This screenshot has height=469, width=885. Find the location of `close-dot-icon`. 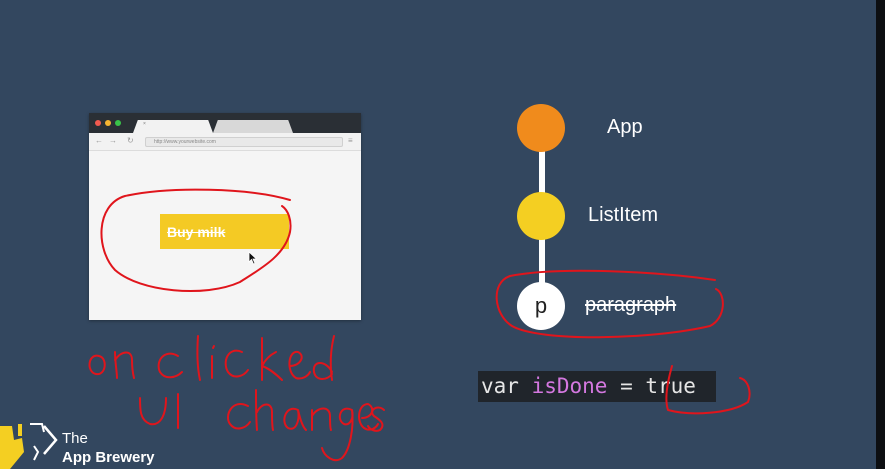

close-dot-icon is located at coordinates (98, 123).